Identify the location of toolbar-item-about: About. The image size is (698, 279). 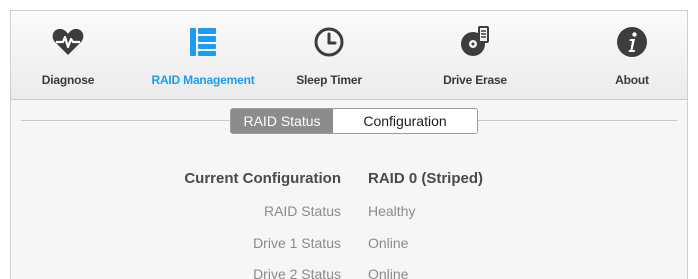
(627, 55).